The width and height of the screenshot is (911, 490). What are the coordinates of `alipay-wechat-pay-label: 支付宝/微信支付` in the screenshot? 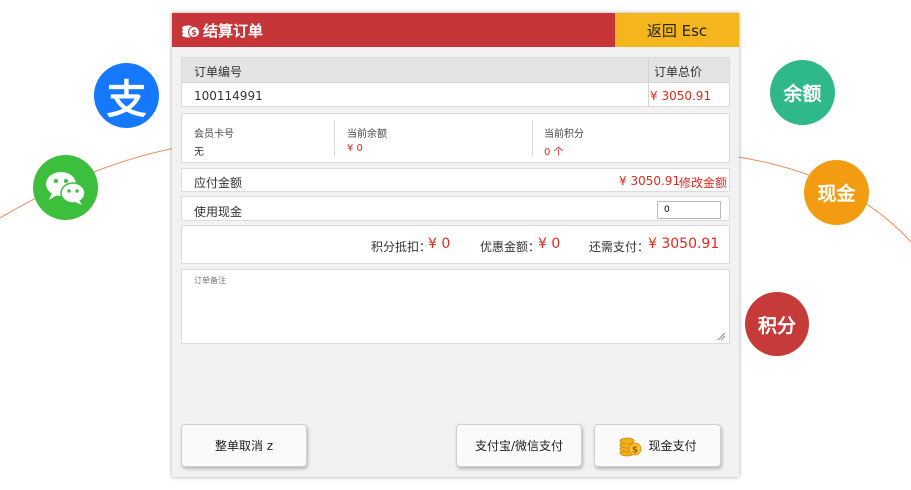 It's located at (519, 446).